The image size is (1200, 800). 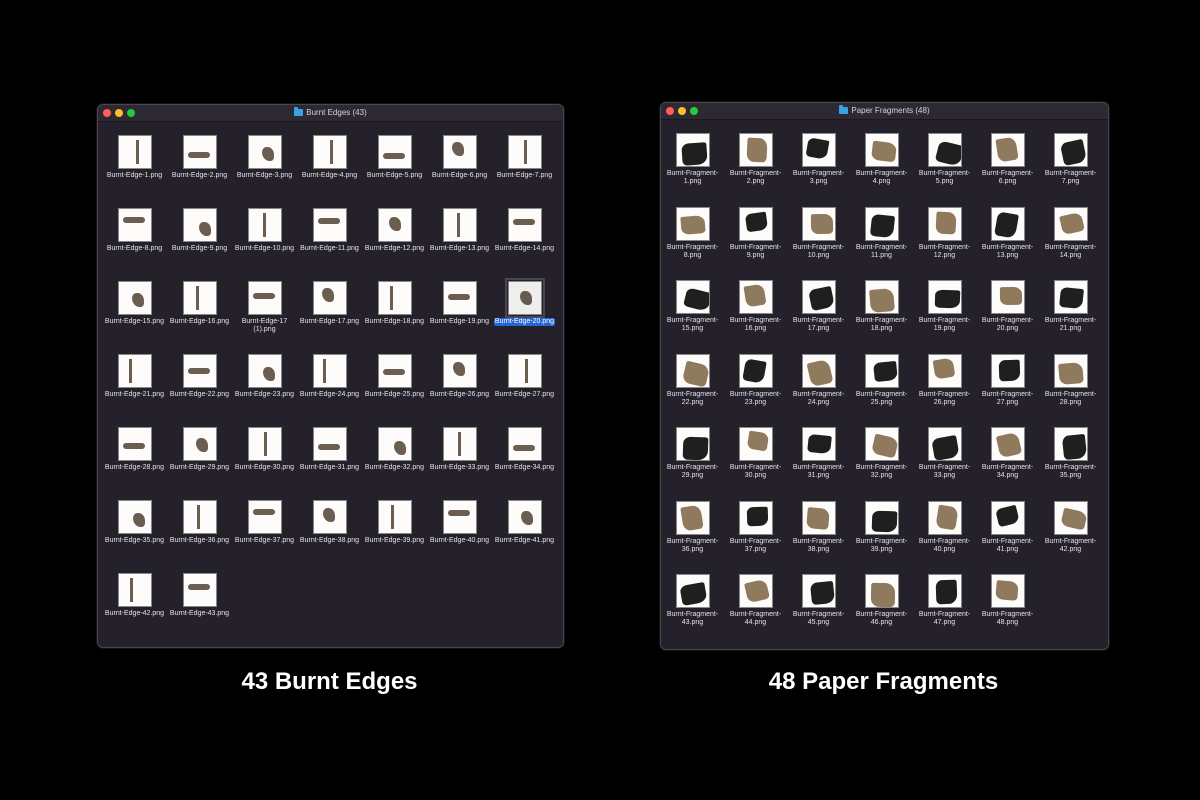 I want to click on file-item: Burnt-Edge-34.png, so click(x=524, y=463).